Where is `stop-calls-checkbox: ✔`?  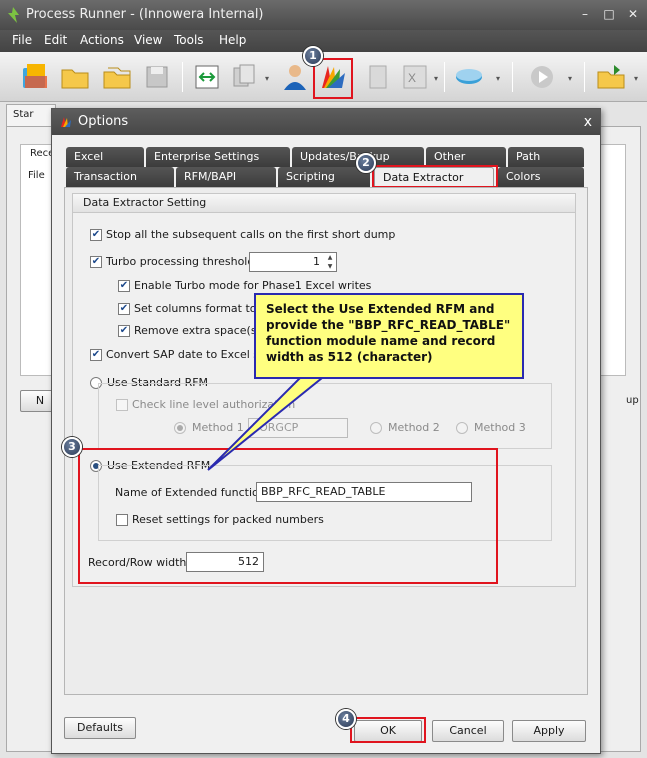
stop-calls-checkbox: ✔ is located at coordinates (96, 235).